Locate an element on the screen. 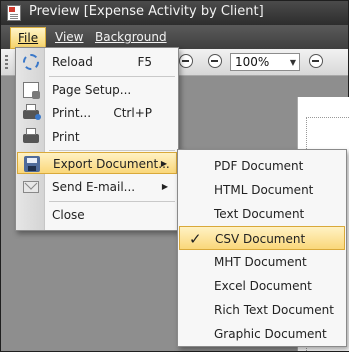  email-icon is located at coordinates (31, 187).